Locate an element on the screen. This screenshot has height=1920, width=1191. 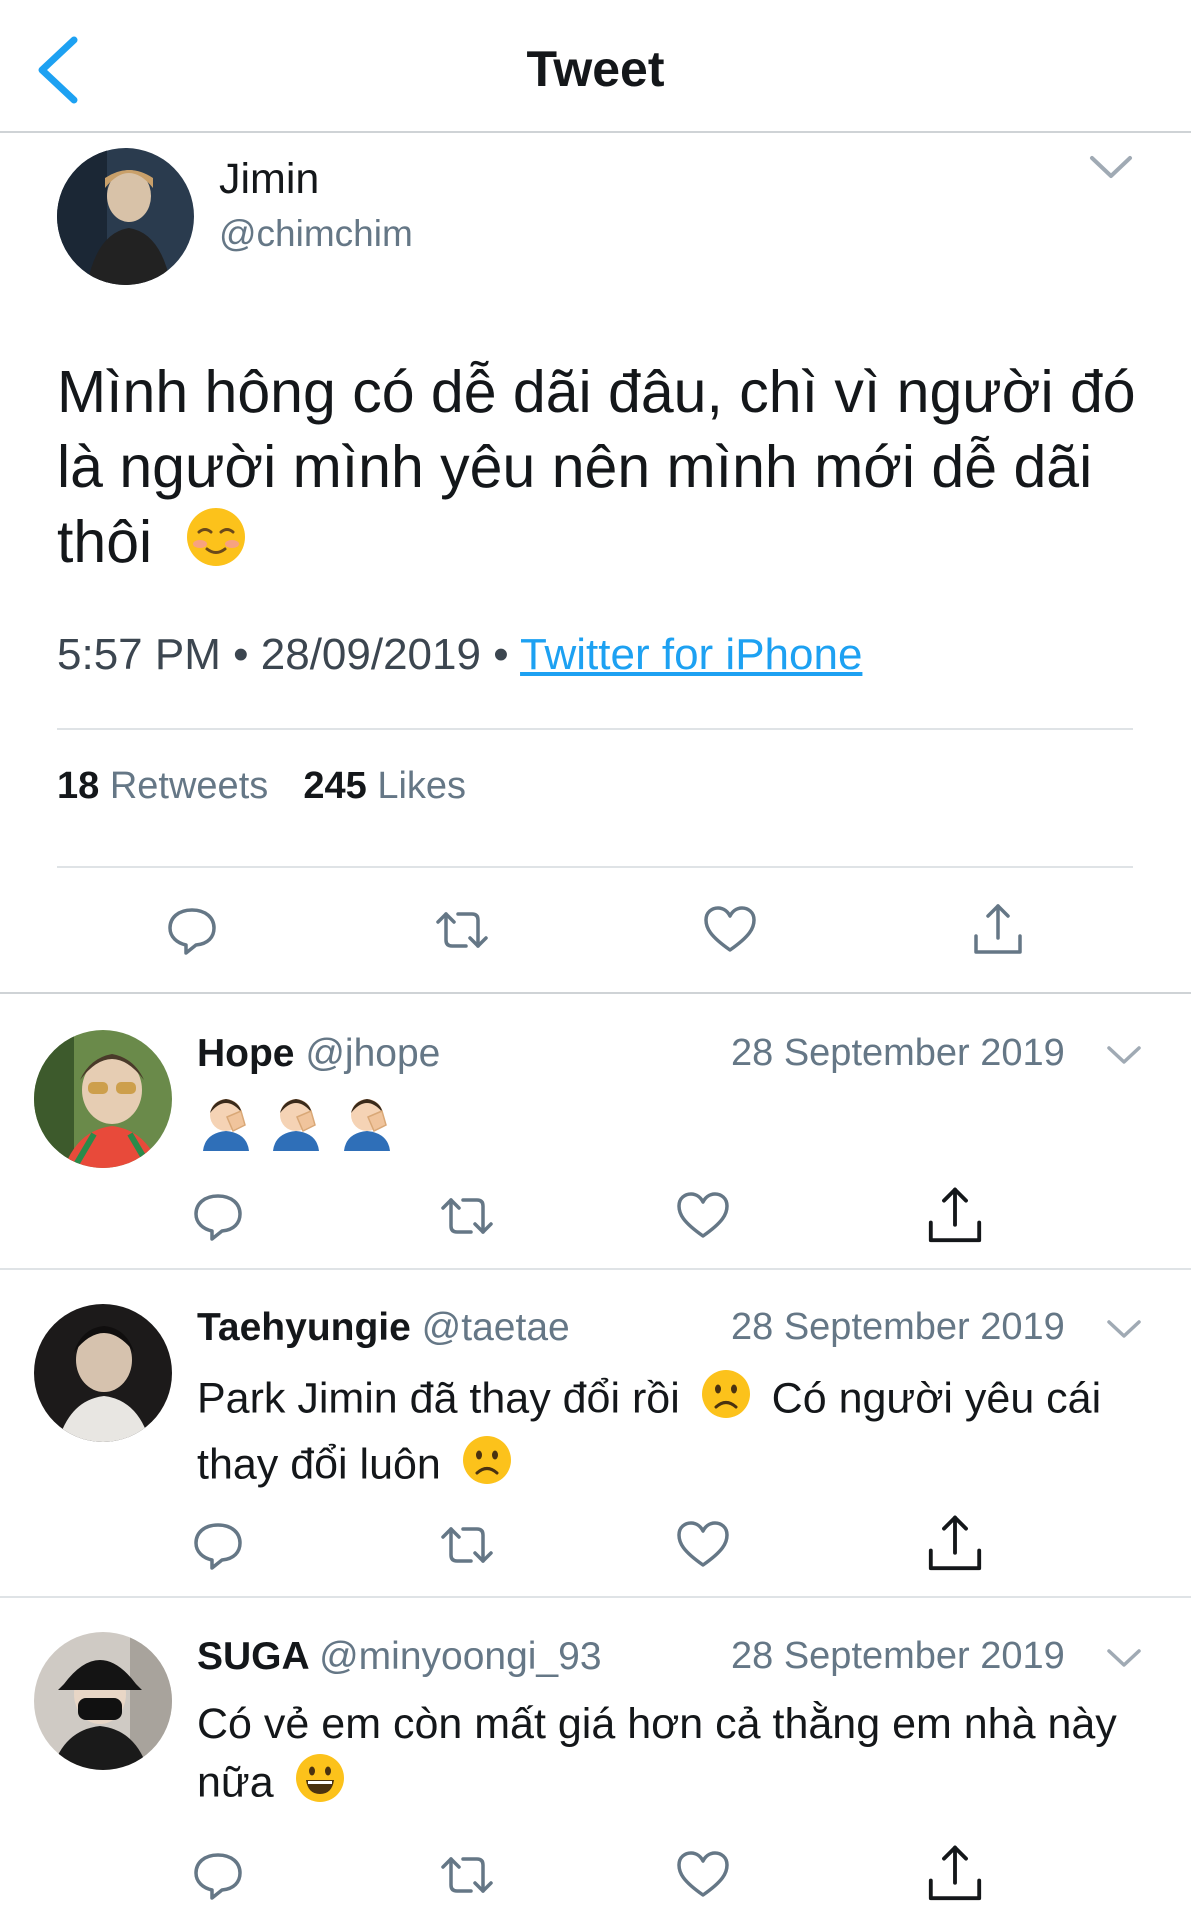
avatar-jimin is located at coordinates (125, 216).